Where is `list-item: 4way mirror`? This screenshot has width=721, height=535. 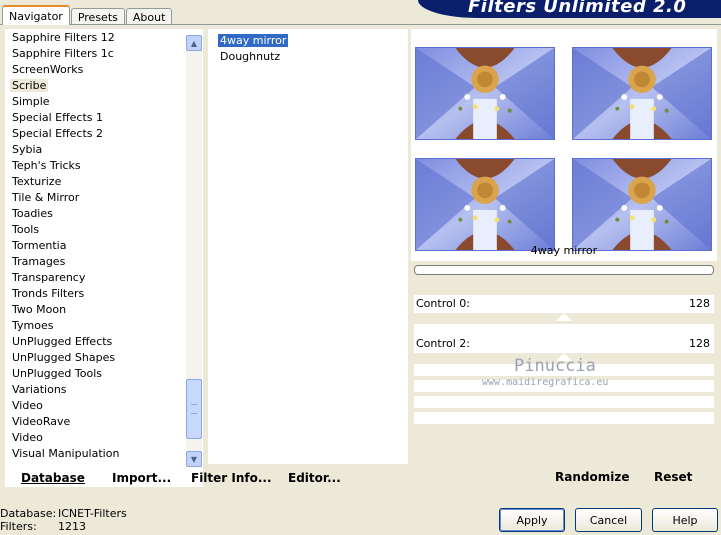
list-item: 4way mirror is located at coordinates (308, 41).